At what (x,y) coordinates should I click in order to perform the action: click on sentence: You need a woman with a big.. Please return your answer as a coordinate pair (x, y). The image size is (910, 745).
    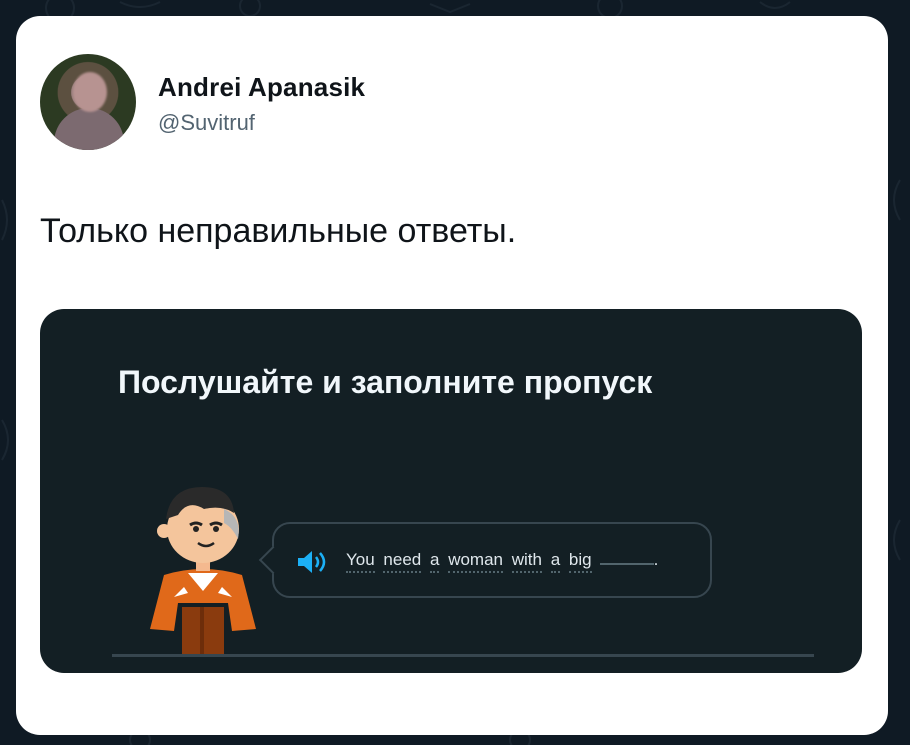
    Looking at the image, I should click on (502, 561).